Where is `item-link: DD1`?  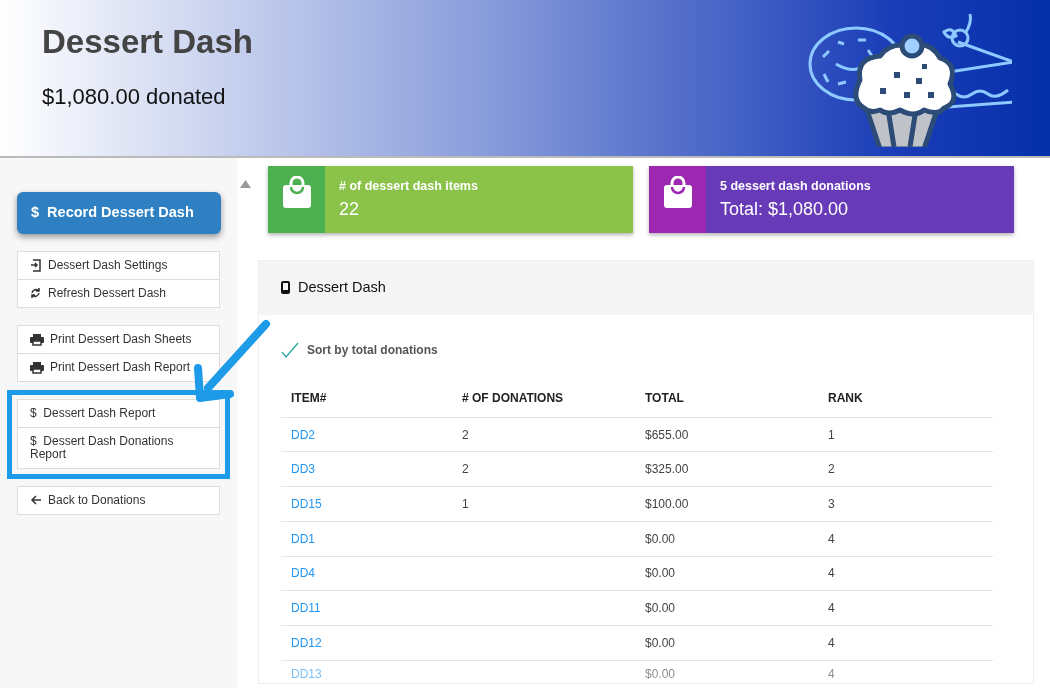 item-link: DD1 is located at coordinates (303, 538).